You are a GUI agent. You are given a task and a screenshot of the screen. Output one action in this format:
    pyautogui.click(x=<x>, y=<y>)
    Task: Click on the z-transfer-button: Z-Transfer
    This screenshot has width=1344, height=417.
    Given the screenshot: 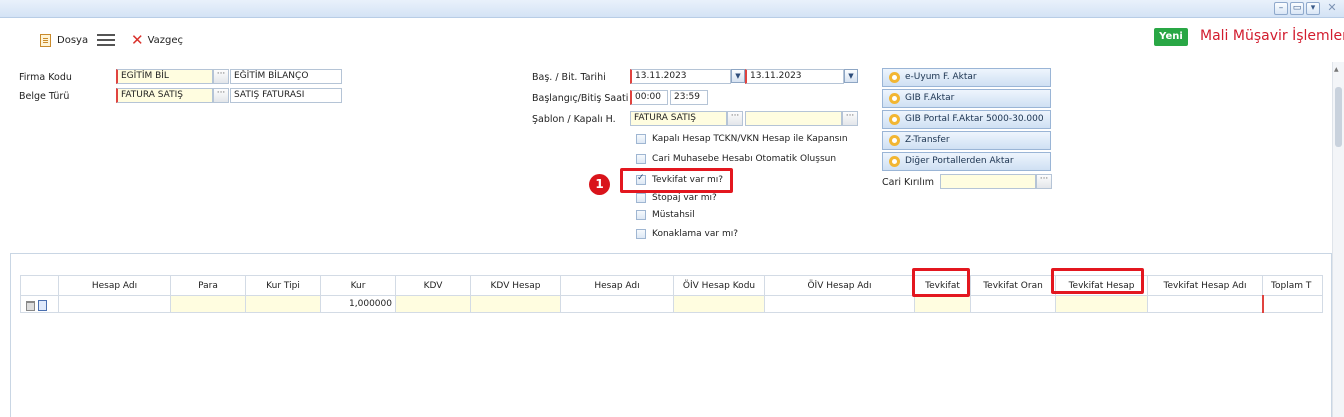 What is the action you would take?
    pyautogui.click(x=966, y=140)
    